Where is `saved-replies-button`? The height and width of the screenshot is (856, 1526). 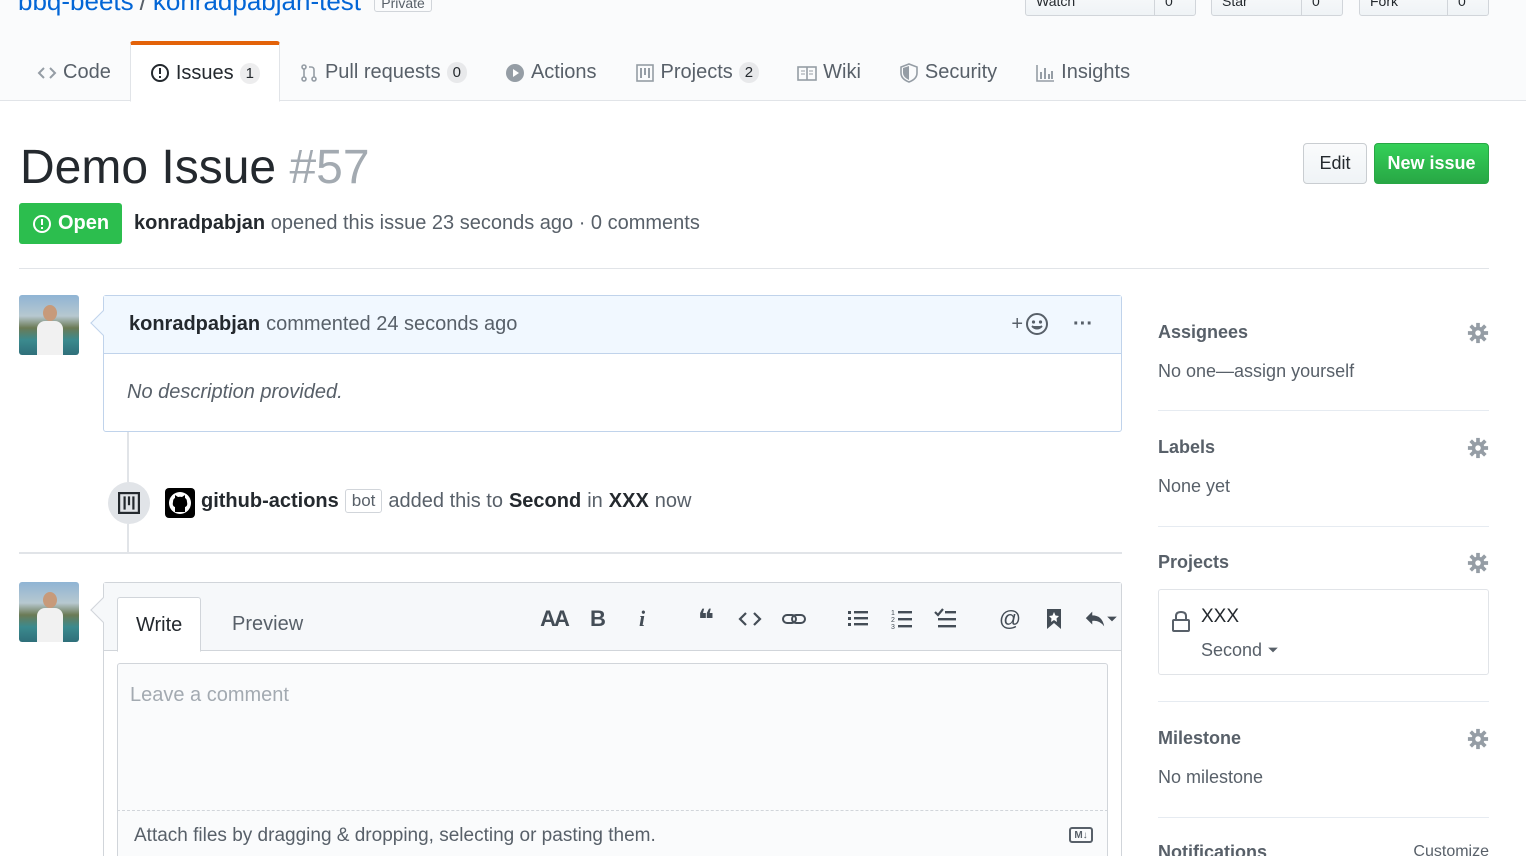
saved-replies-button is located at coordinates (1054, 619).